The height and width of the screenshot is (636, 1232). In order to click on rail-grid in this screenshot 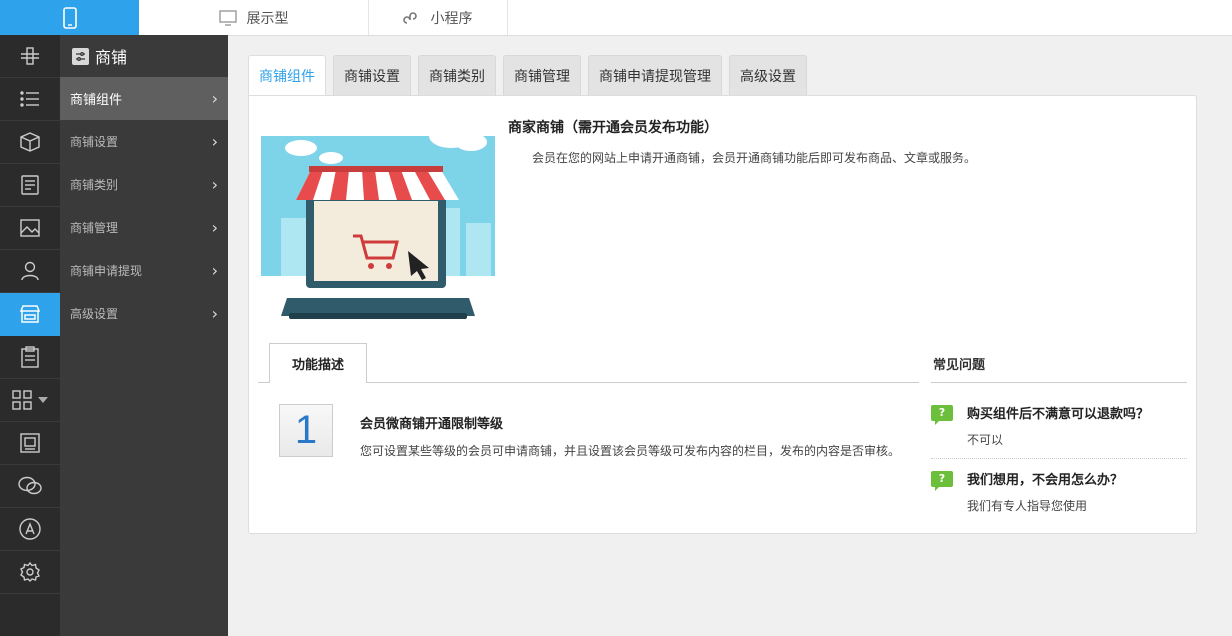, I will do `click(30, 400)`.